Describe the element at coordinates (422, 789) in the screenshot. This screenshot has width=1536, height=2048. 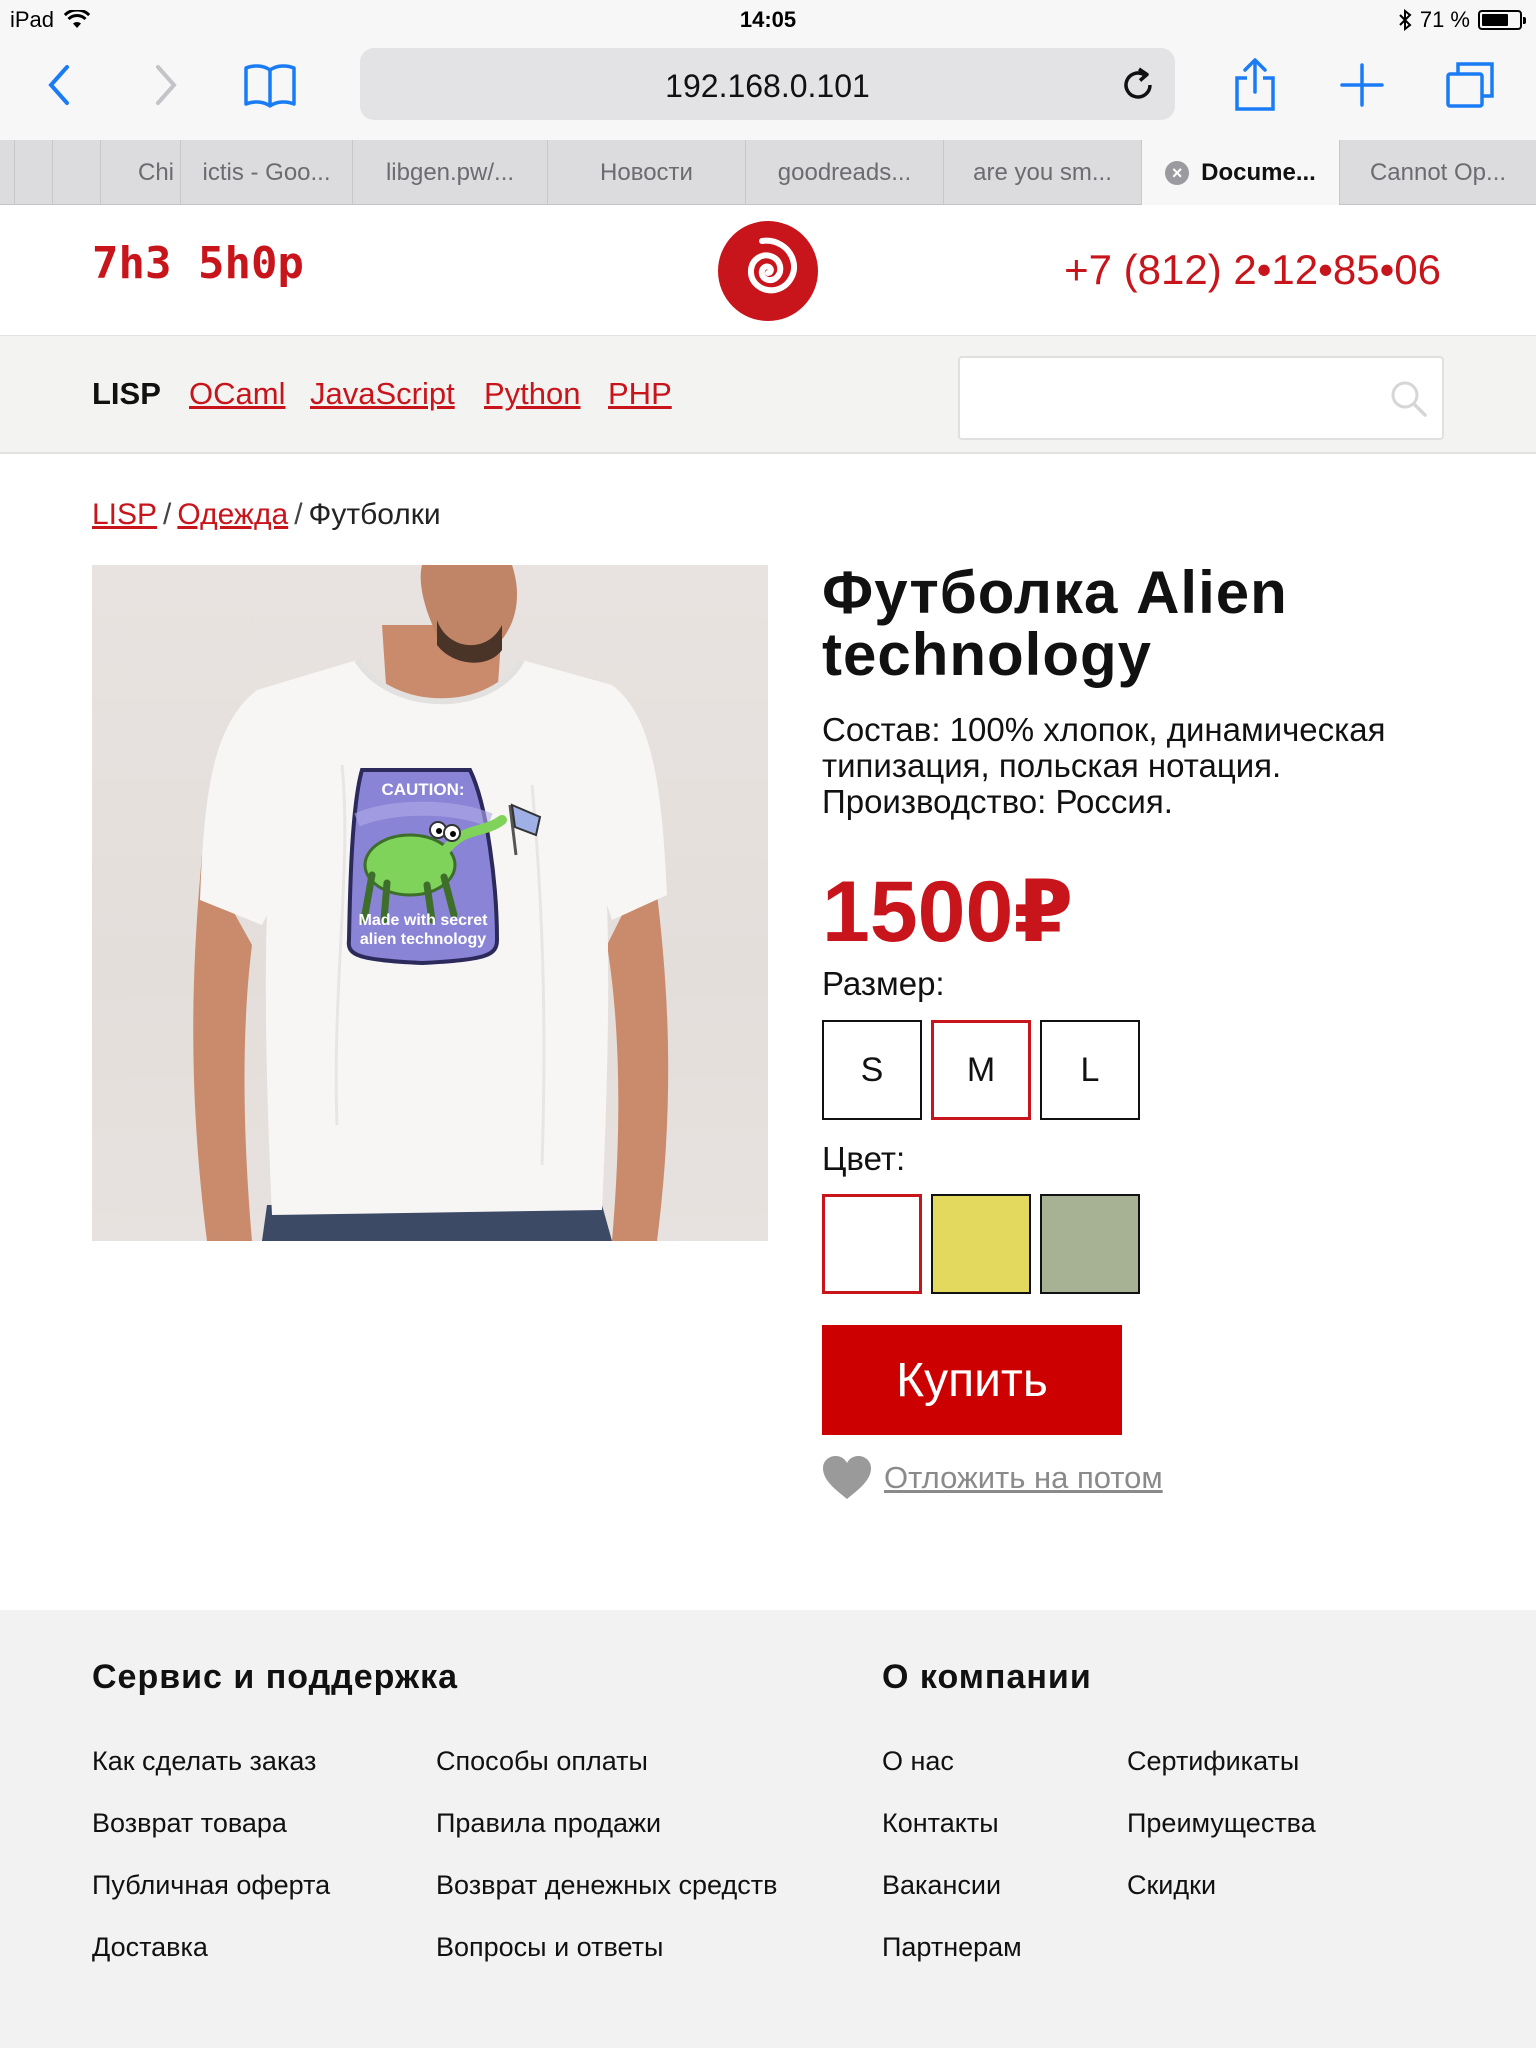
I see `print-caution: CAUTION:` at that location.